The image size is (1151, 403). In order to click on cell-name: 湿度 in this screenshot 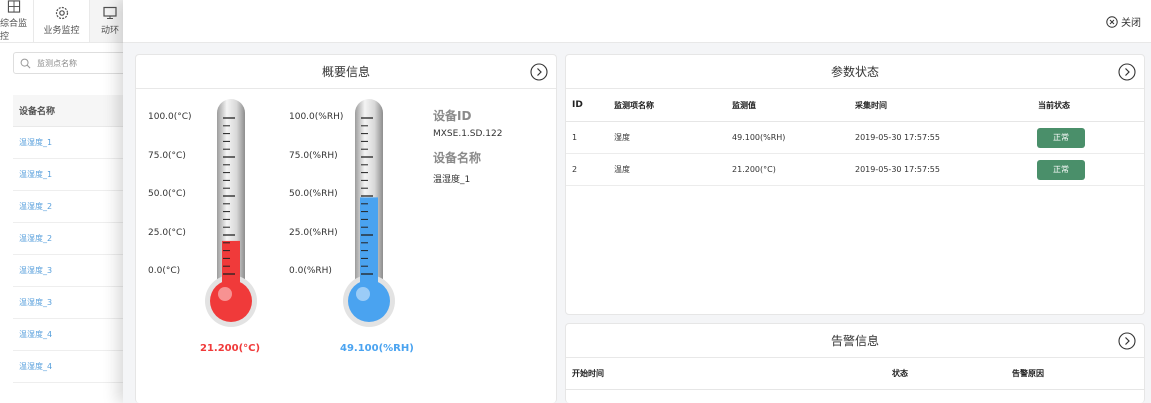, I will do `click(622, 137)`.